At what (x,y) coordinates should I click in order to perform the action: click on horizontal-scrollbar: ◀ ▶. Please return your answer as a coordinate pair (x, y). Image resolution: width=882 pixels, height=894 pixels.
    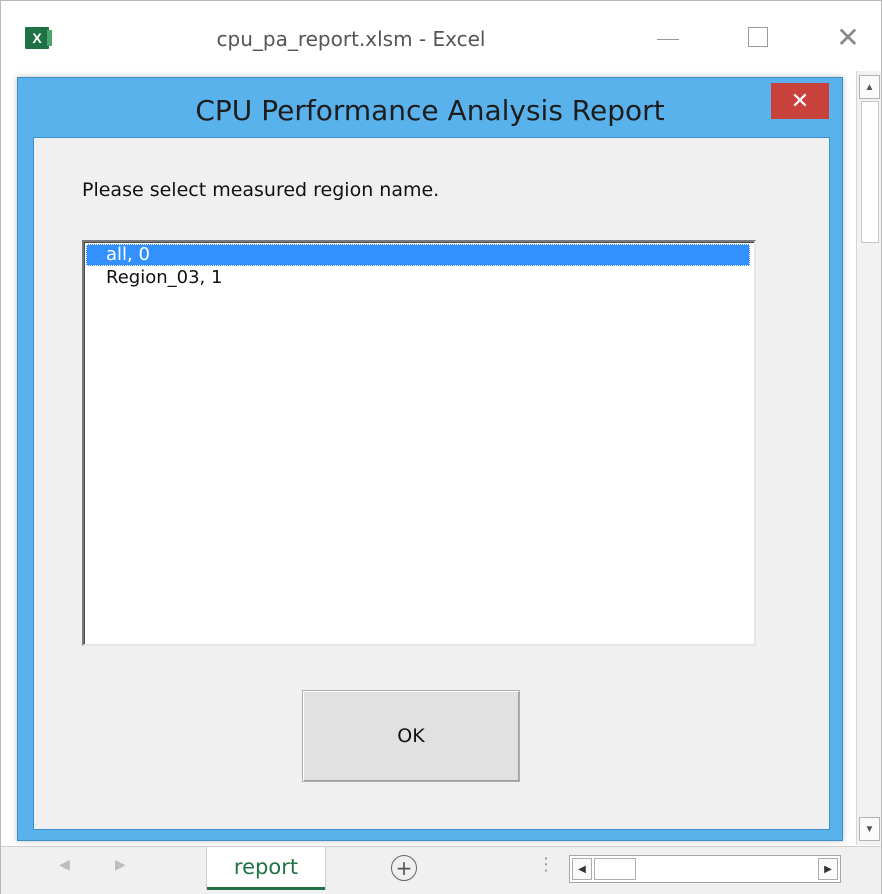
    Looking at the image, I should click on (705, 869).